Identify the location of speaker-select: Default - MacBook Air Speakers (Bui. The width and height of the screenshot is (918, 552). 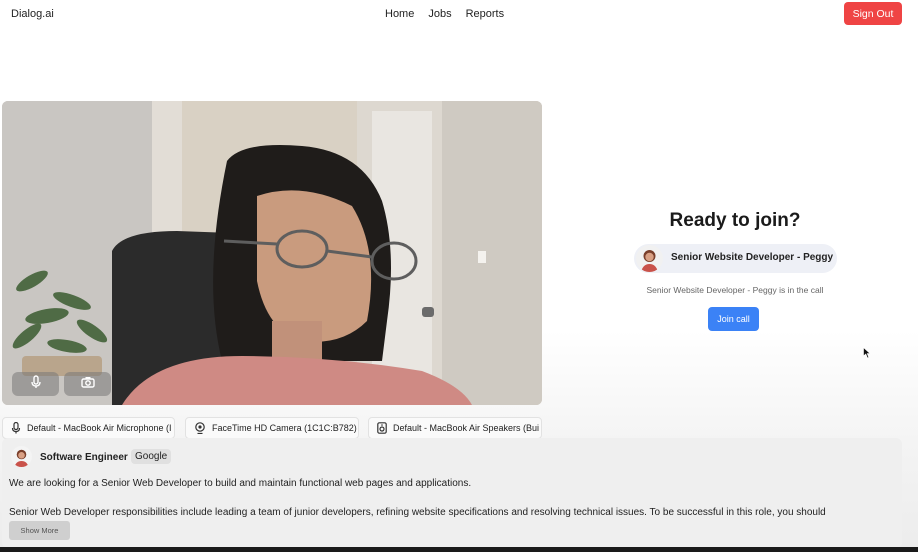
(455, 428).